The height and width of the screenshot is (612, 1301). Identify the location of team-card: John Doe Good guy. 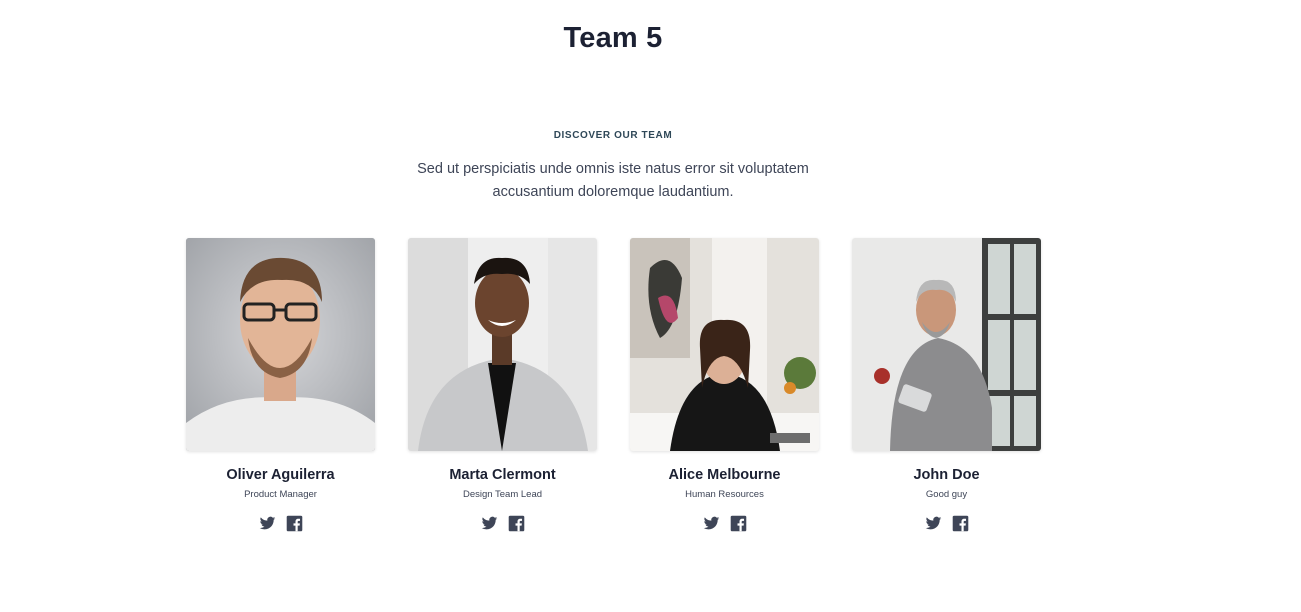
(946, 385).